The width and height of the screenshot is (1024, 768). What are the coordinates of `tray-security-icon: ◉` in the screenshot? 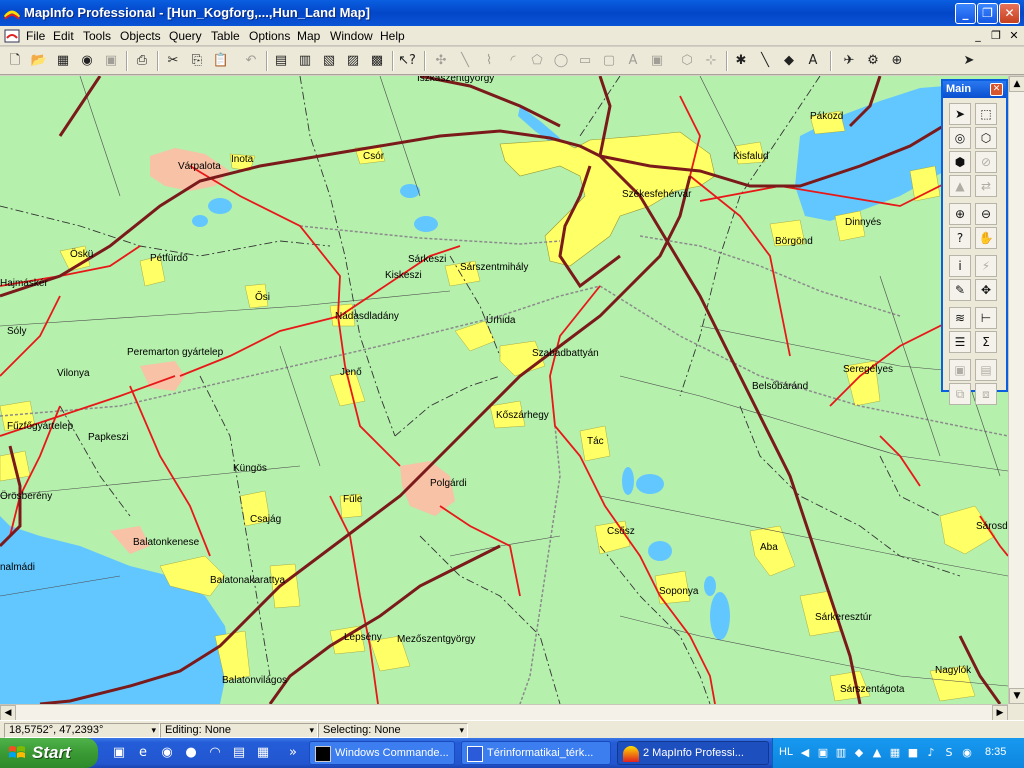 It's located at (967, 753).